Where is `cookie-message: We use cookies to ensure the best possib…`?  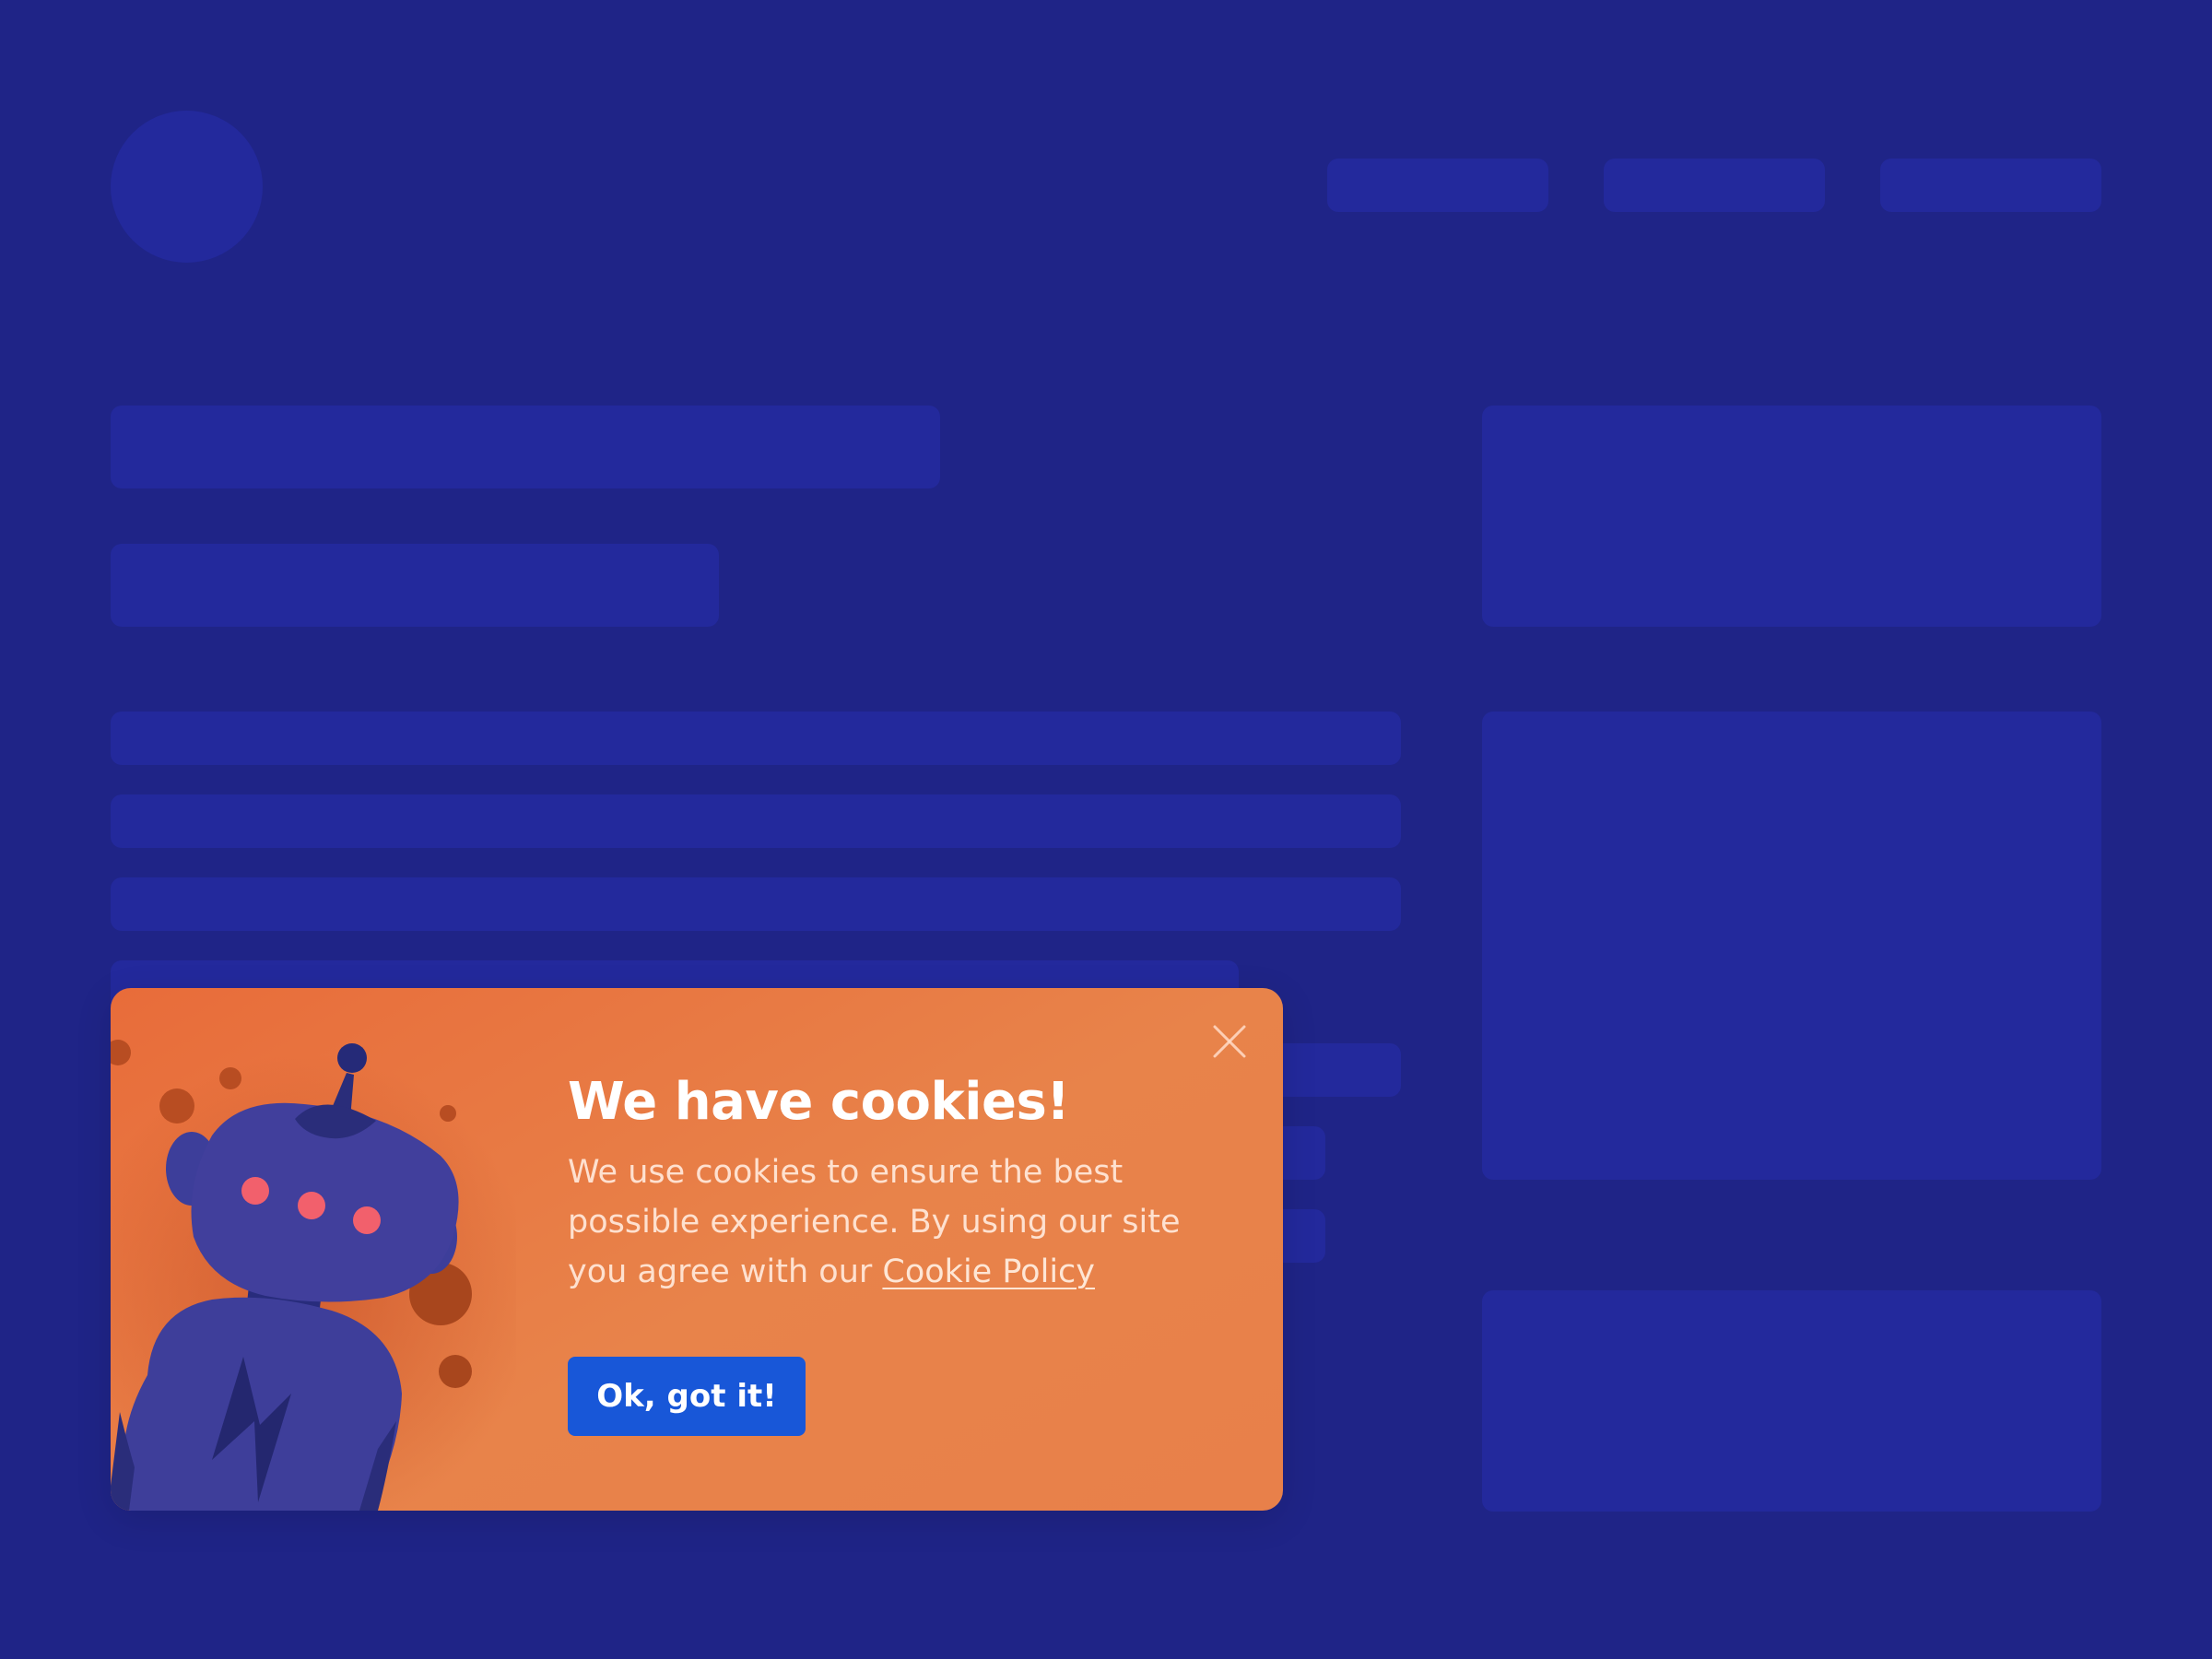 cookie-message: We use cookies to ensure the best possib… is located at coordinates (890, 1222).